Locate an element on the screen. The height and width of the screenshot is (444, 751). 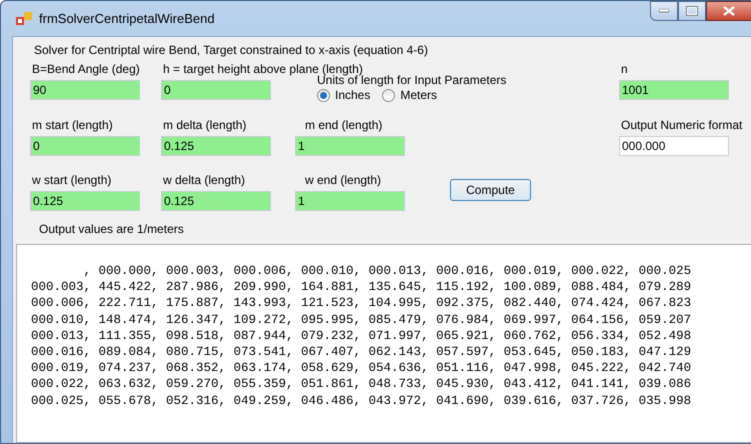
compute-button: Compute is located at coordinates (490, 190).